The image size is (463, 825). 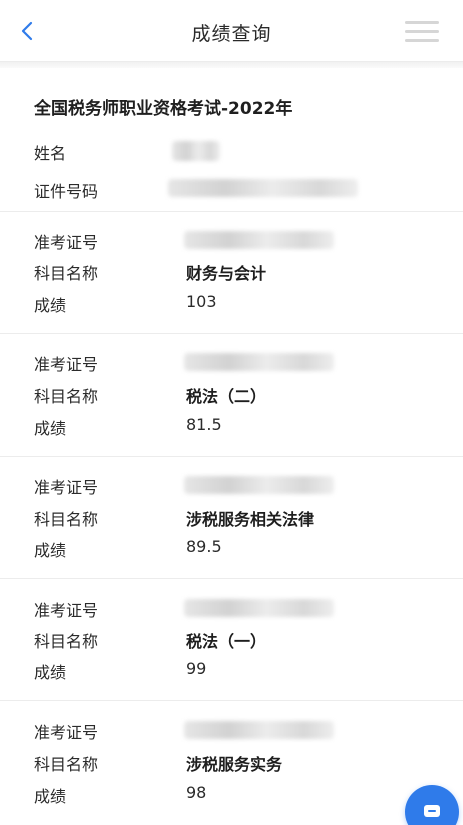 I want to click on hamburger-menu-icon, so click(x=423, y=31).